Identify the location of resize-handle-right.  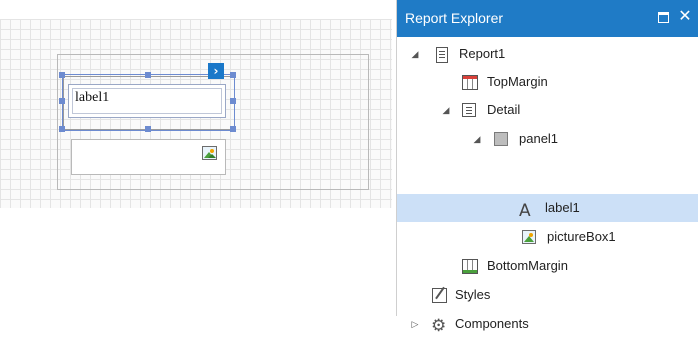
(233, 101).